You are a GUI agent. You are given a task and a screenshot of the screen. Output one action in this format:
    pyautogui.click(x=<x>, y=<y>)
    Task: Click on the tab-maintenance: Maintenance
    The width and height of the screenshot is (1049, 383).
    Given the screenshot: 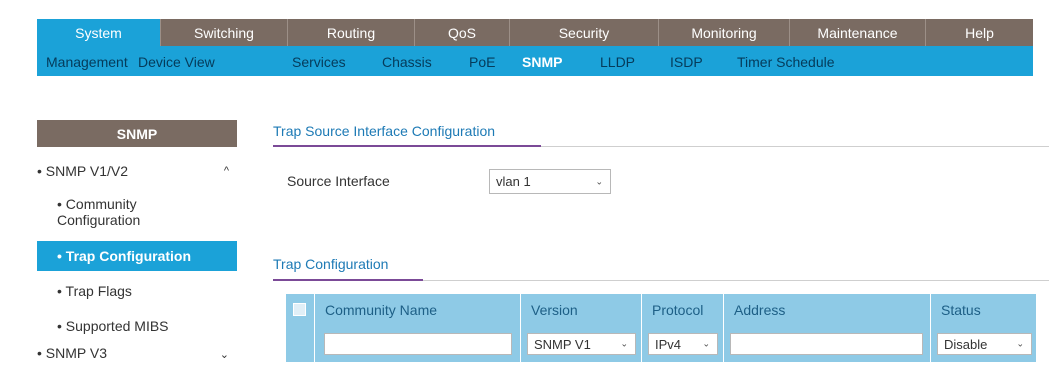 What is the action you would take?
    pyautogui.click(x=858, y=32)
    